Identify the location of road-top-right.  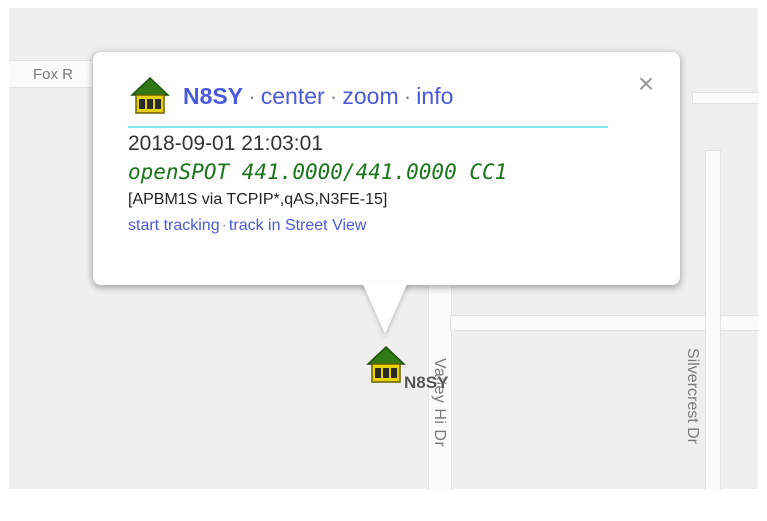
(725, 98).